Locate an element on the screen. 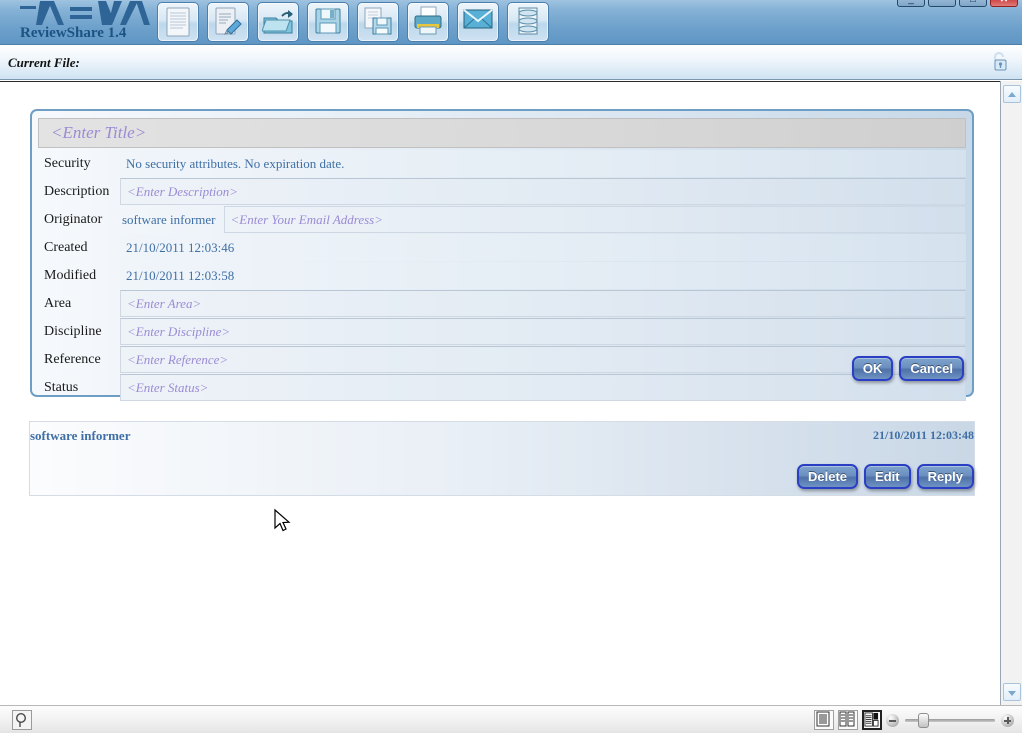 The width and height of the screenshot is (1022, 734). reply-comment-button: Reply is located at coordinates (945, 476).